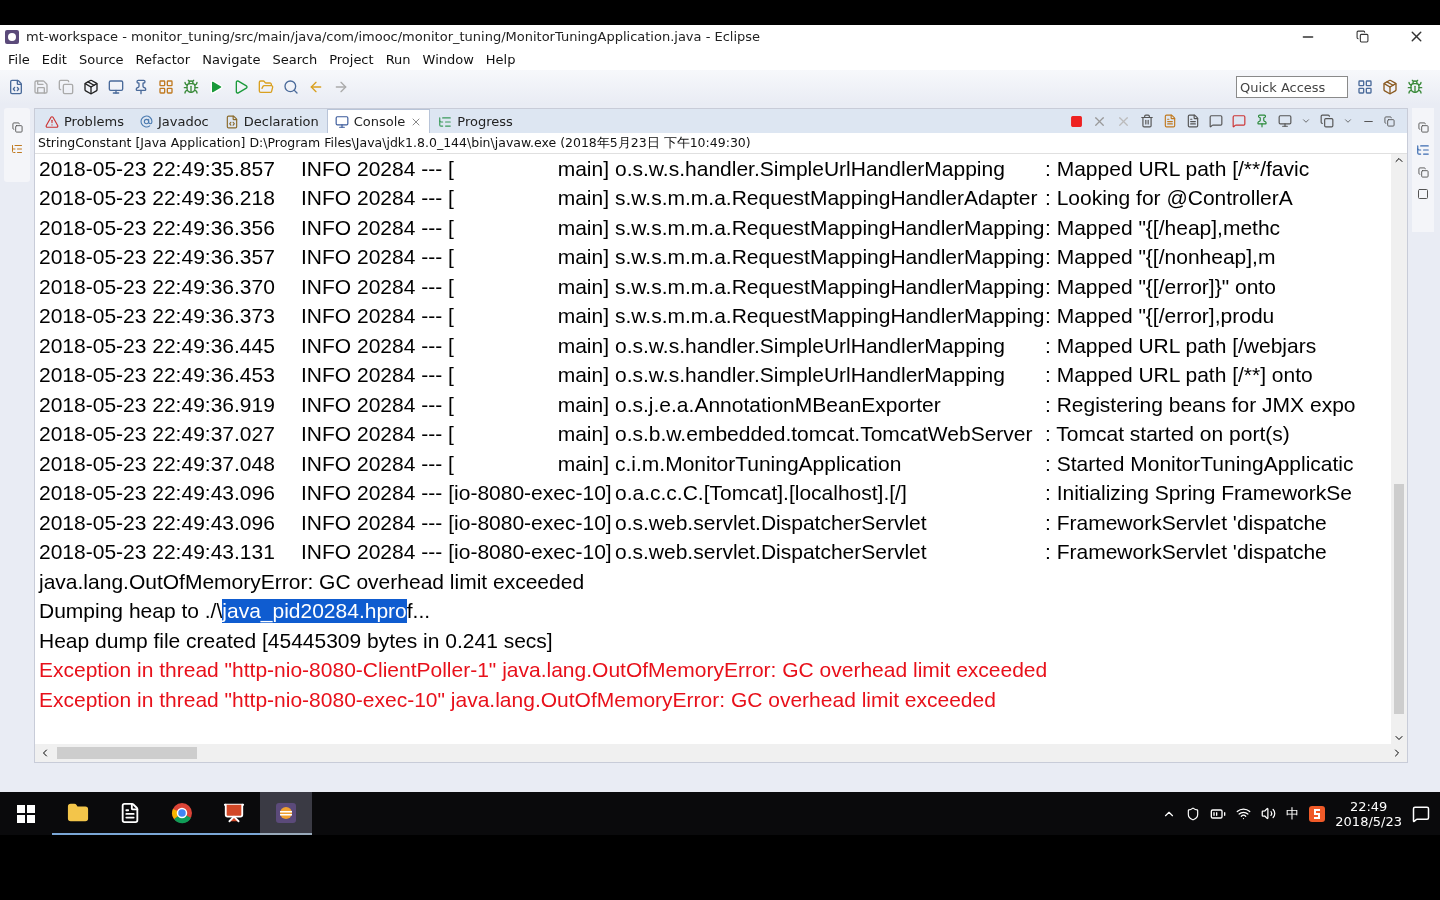 This screenshot has width=1440, height=900. I want to click on menu-item: Search, so click(295, 59).